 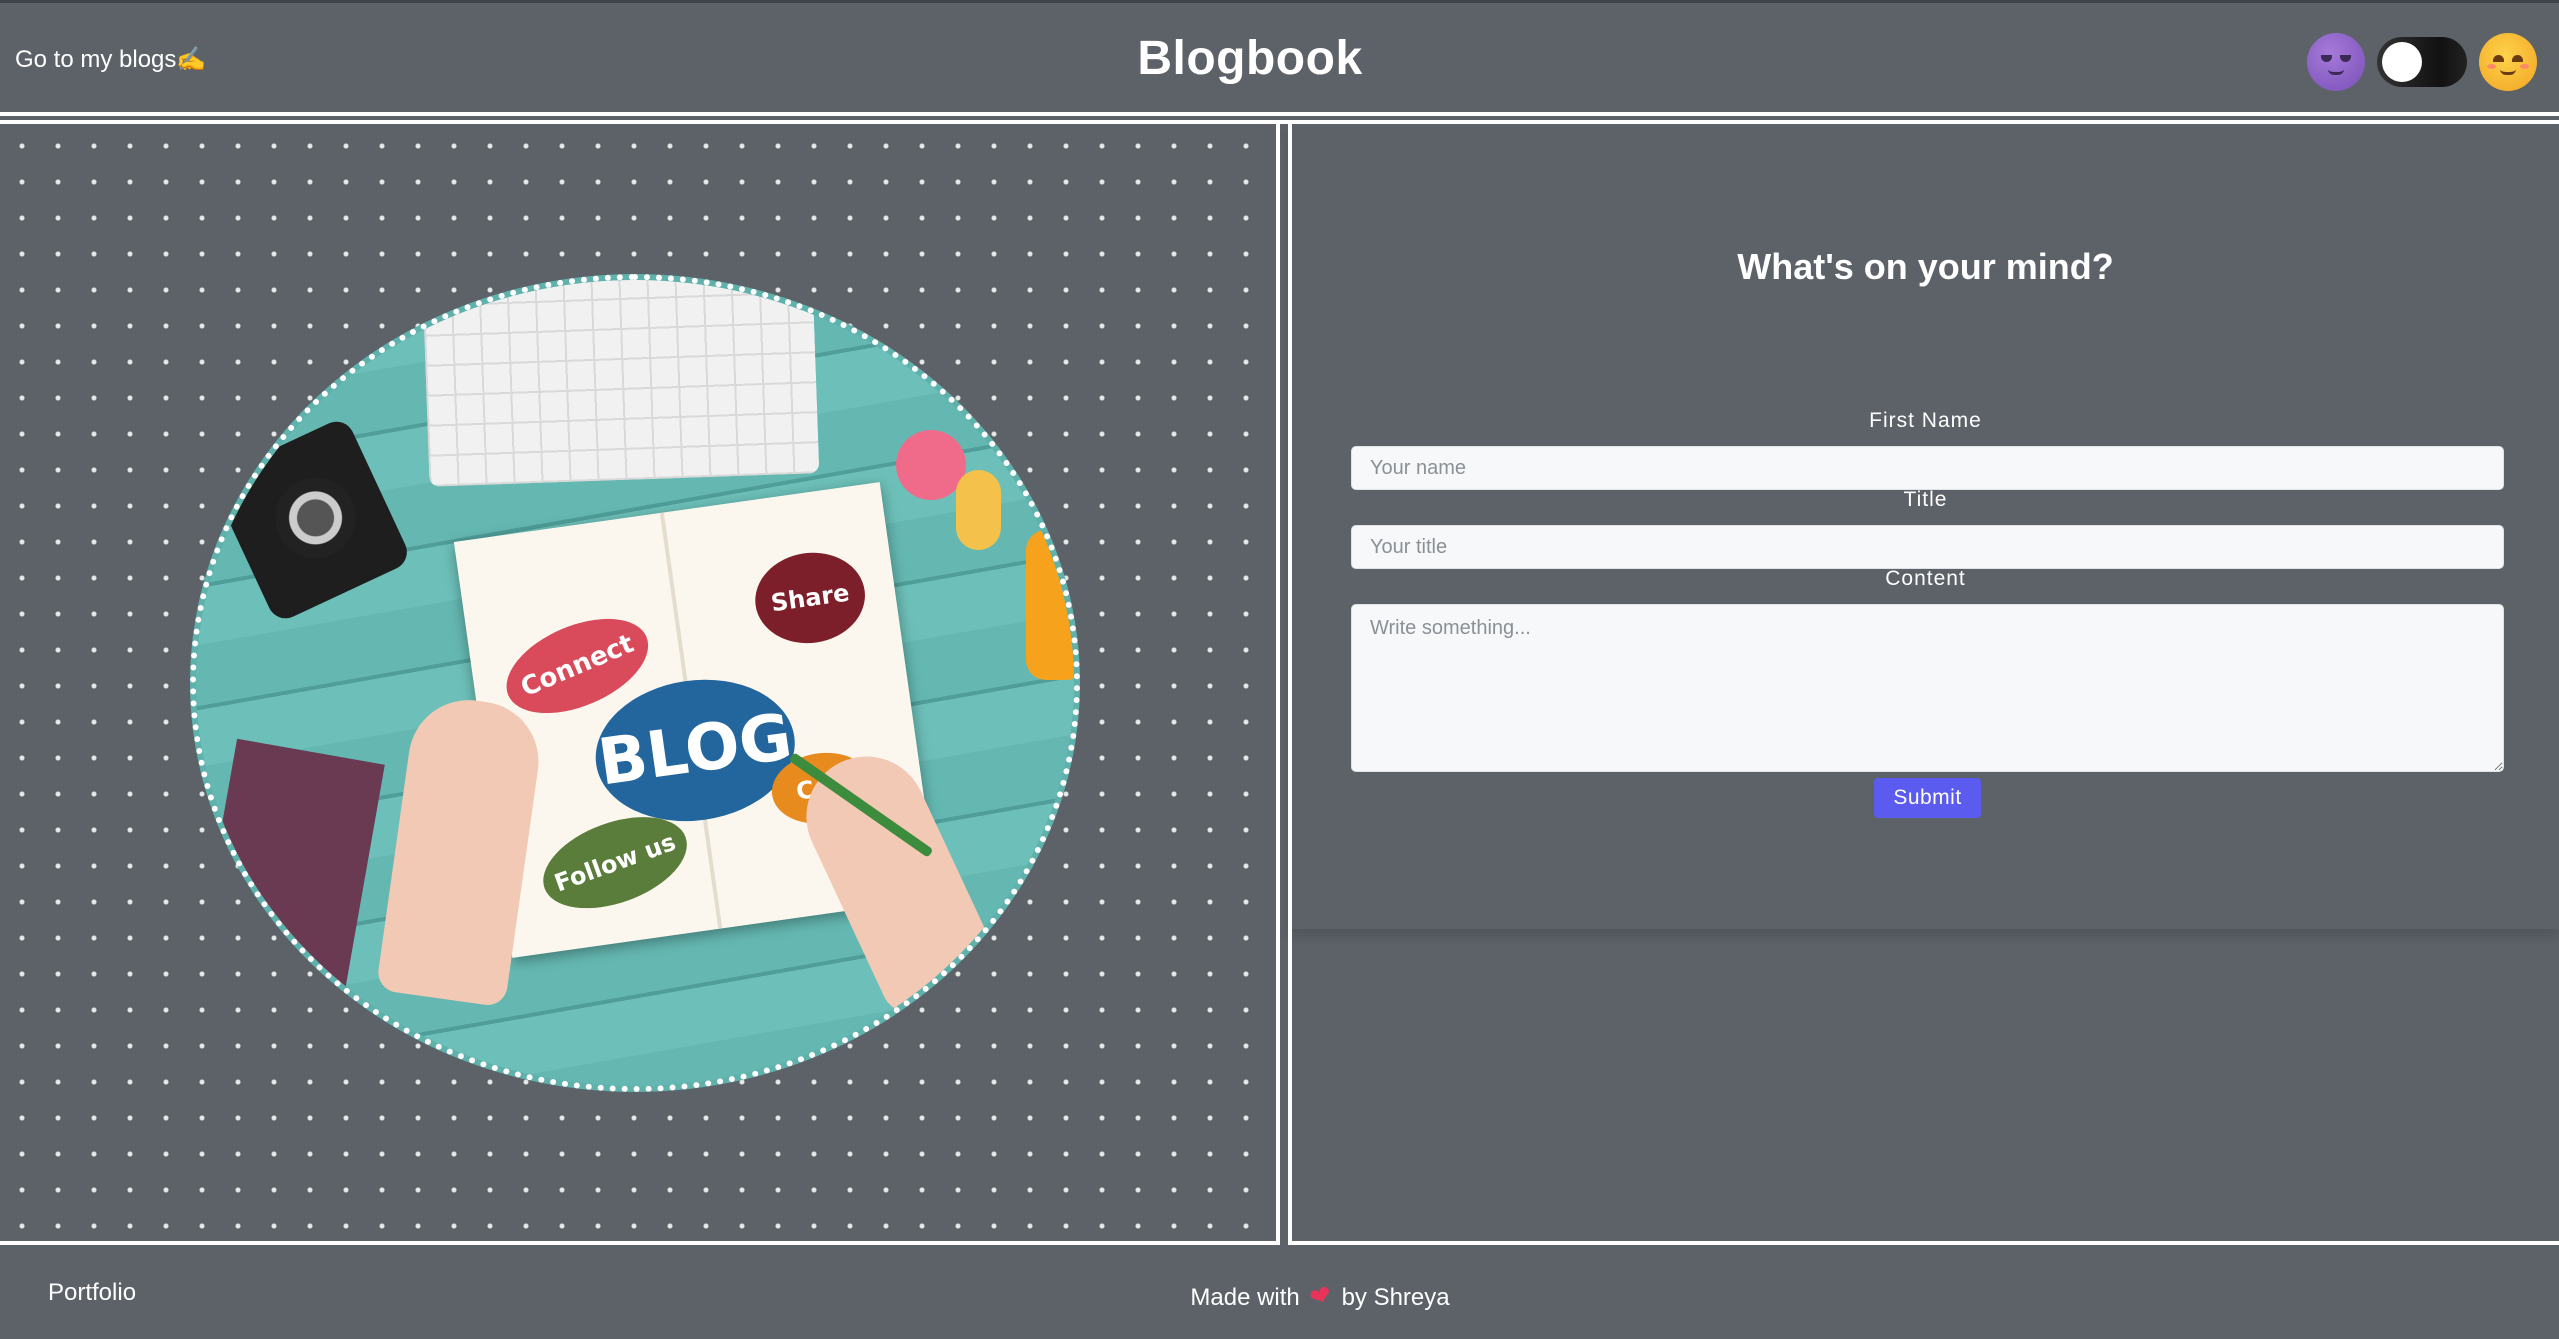 What do you see at coordinates (1927, 798) in the screenshot?
I see `submit-button: Submit` at bounding box center [1927, 798].